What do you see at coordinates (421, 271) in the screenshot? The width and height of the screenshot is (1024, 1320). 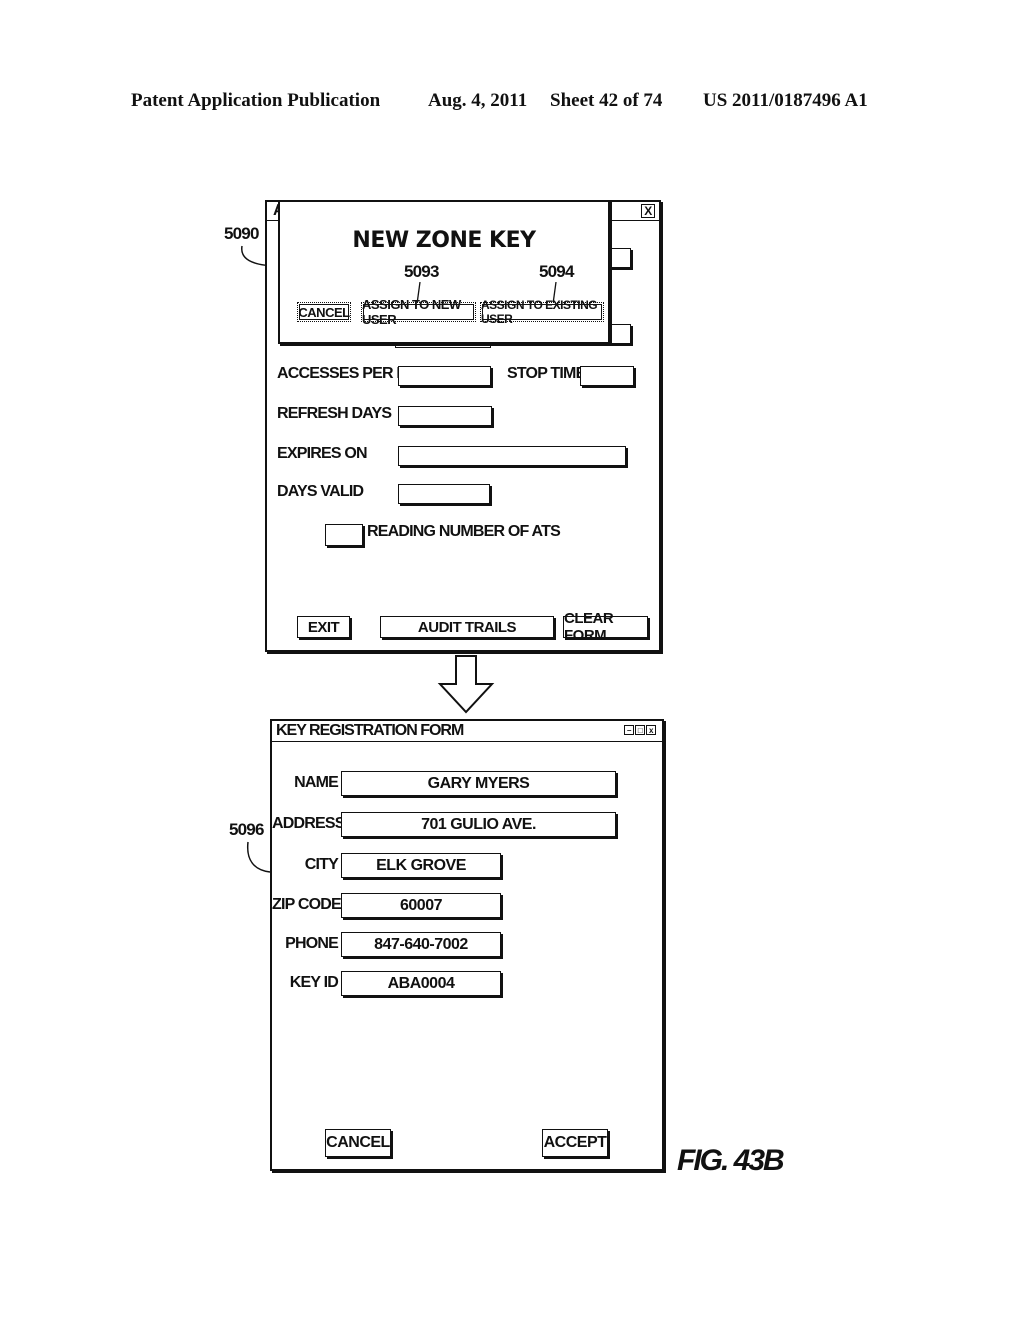 I see `ref-numeral-5093: 5093` at bounding box center [421, 271].